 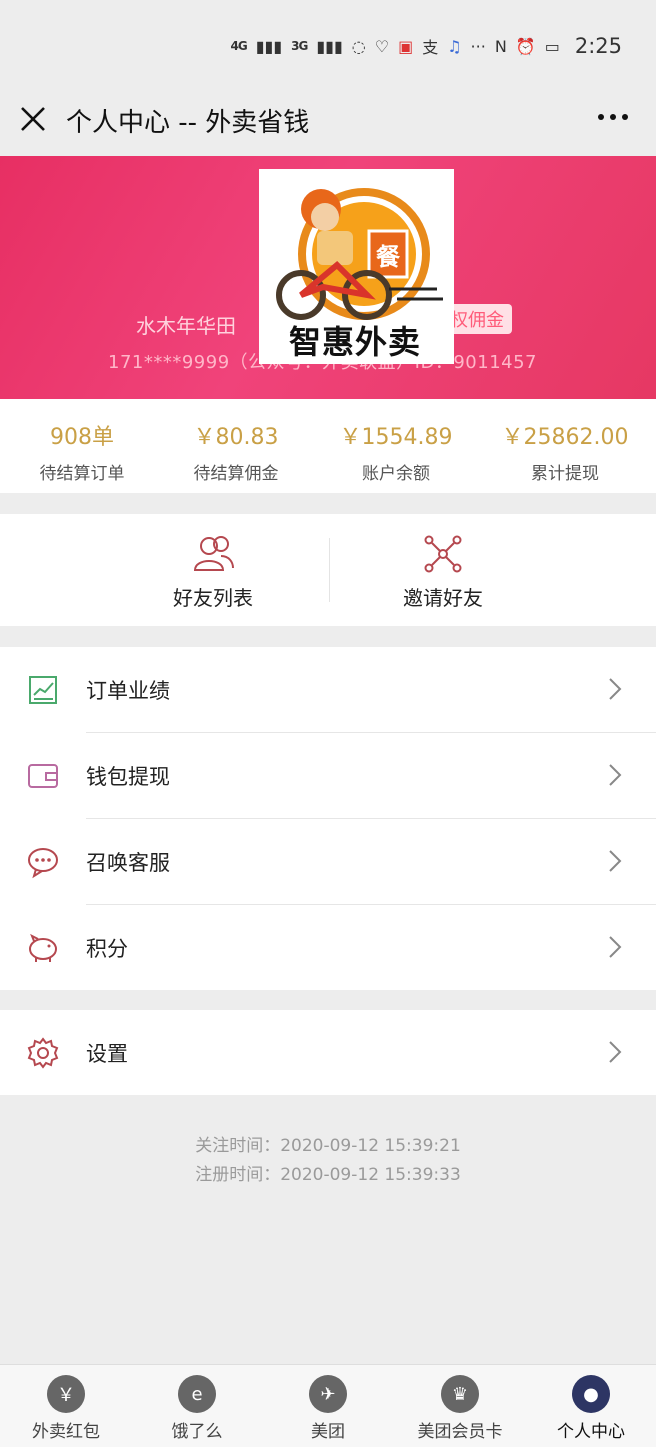 What do you see at coordinates (382, 46) in the screenshot?
I see `heart-icon: ♡` at bounding box center [382, 46].